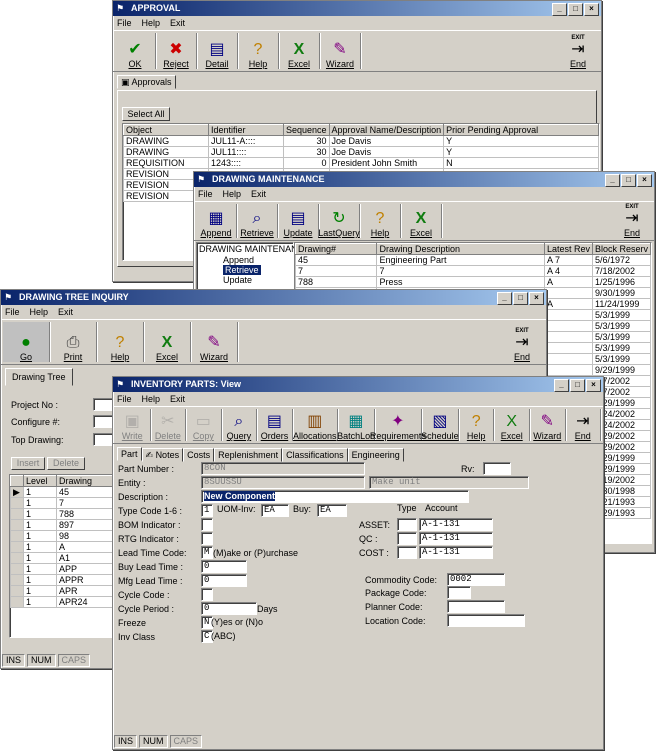 This screenshot has height=751, width=657. Describe the element at coordinates (257, 221) in the screenshot. I see `retrieve-button: ⌕ Retrieve` at that location.